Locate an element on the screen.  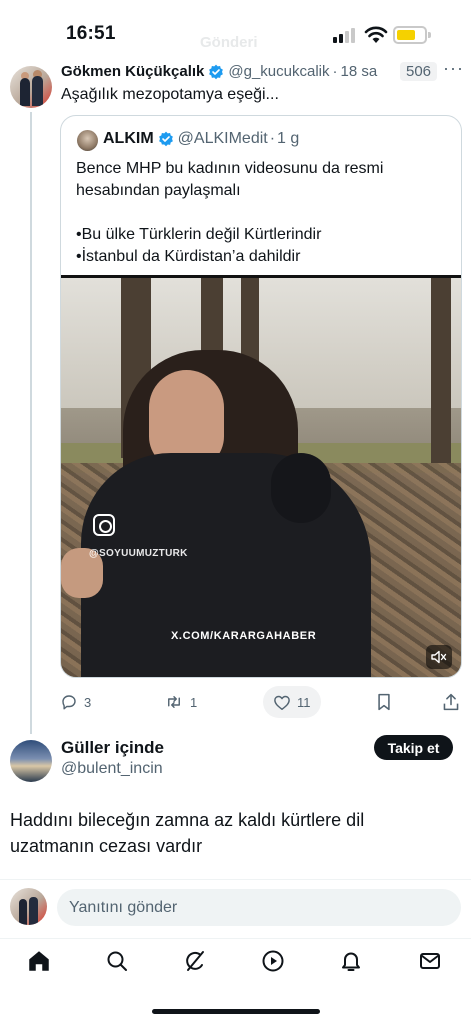
battery-icon is located at coordinates (410, 35).